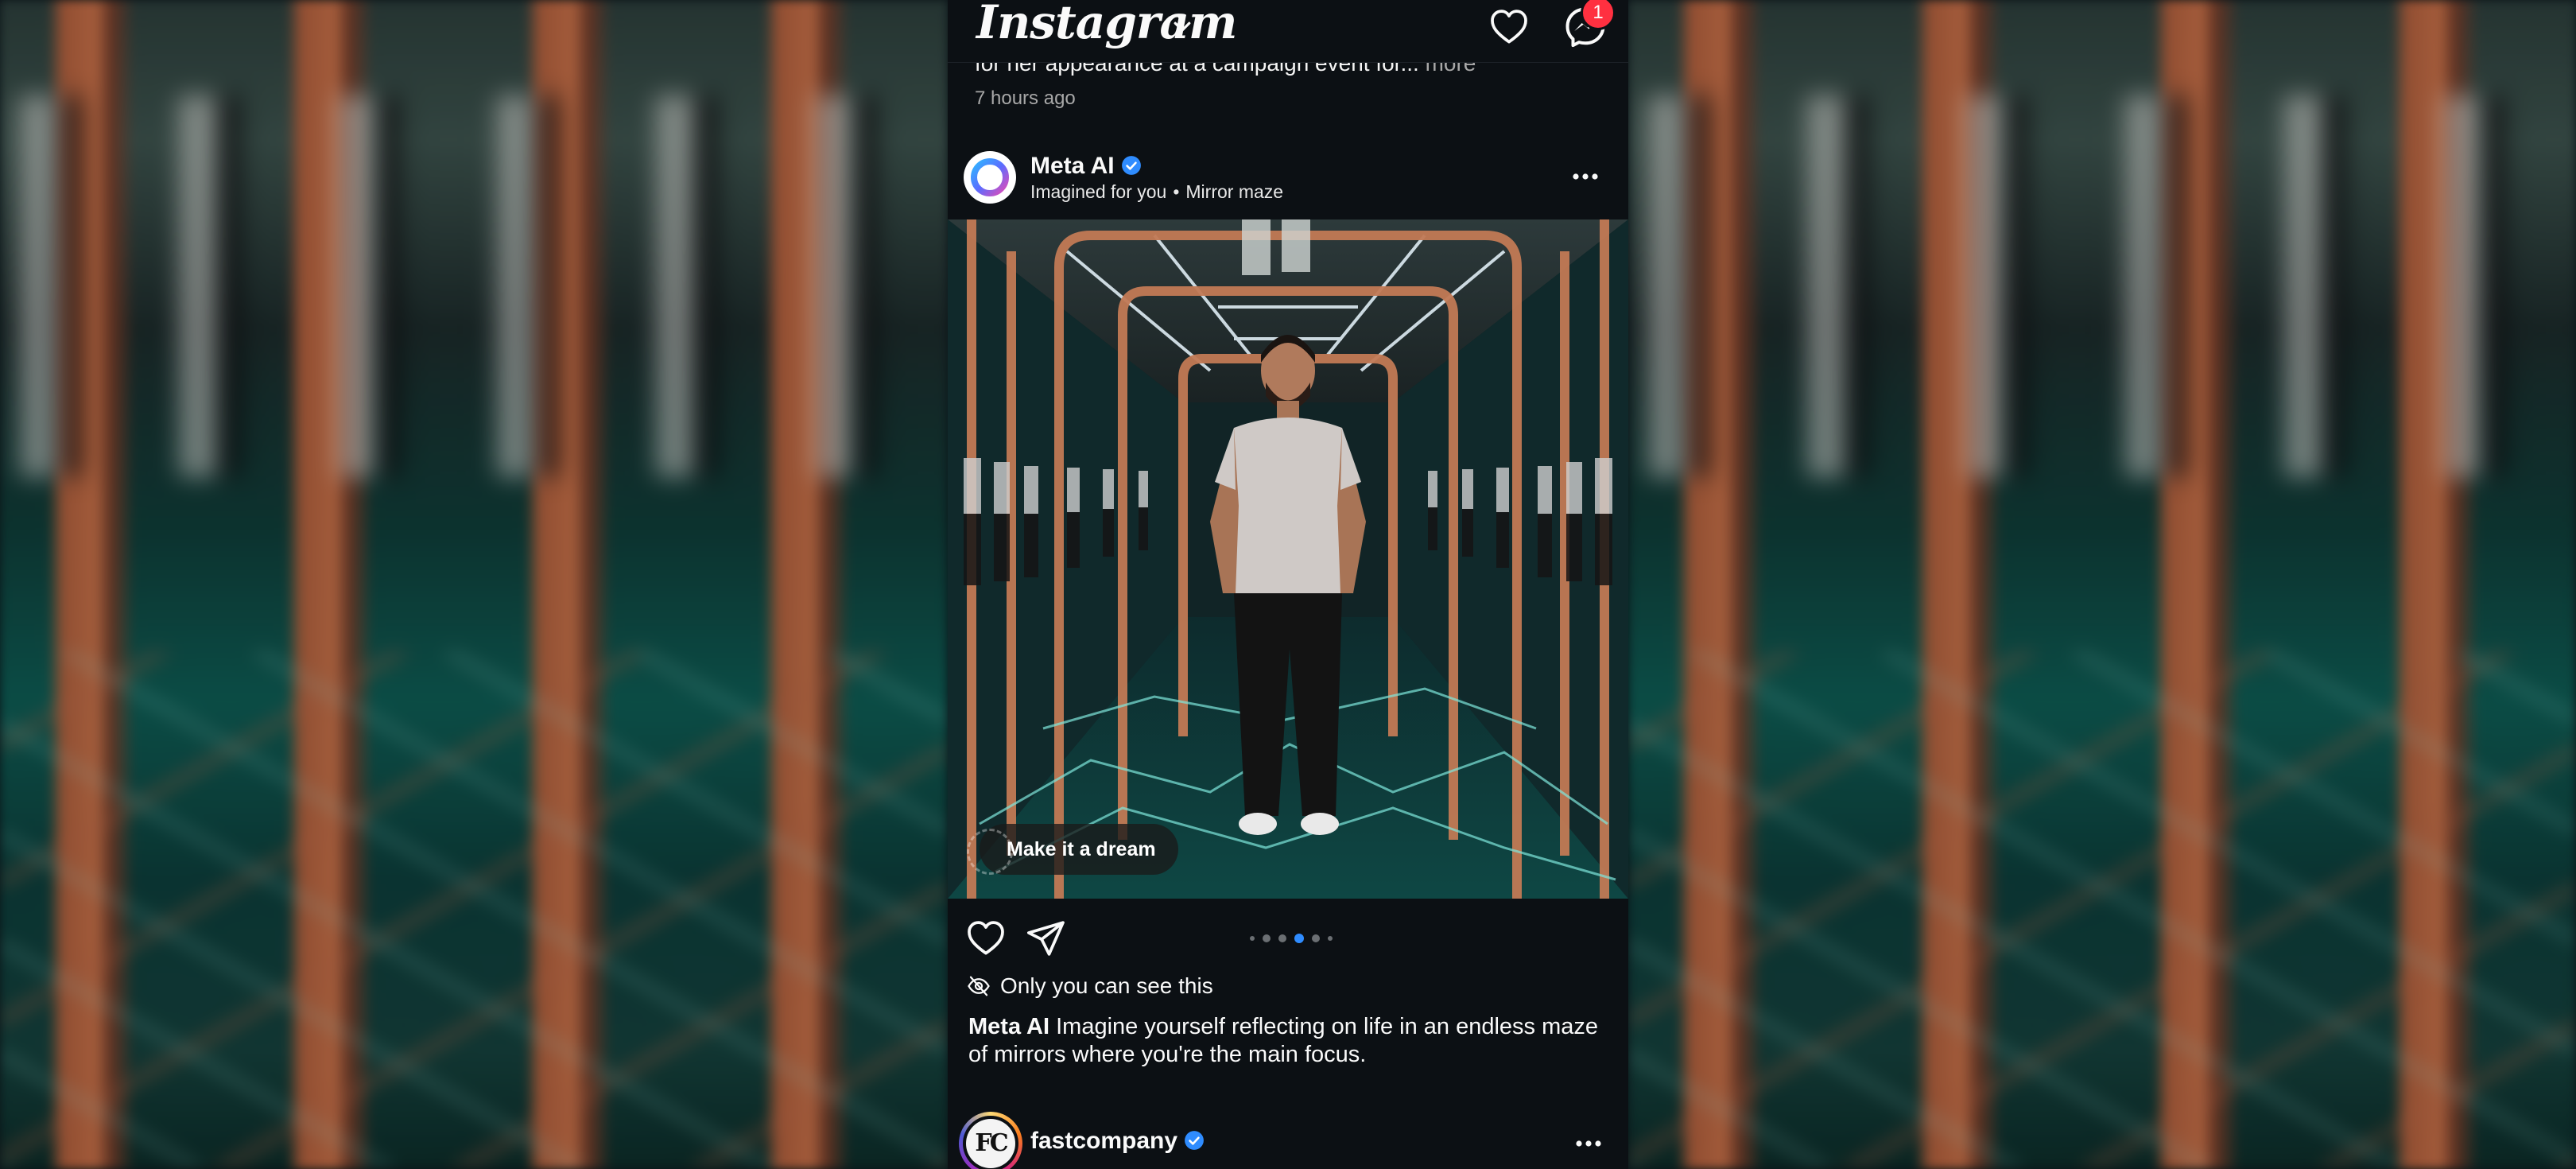 The image size is (2576, 1169). I want to click on previous-post-timestamp: 7 hours ago, so click(1025, 98).